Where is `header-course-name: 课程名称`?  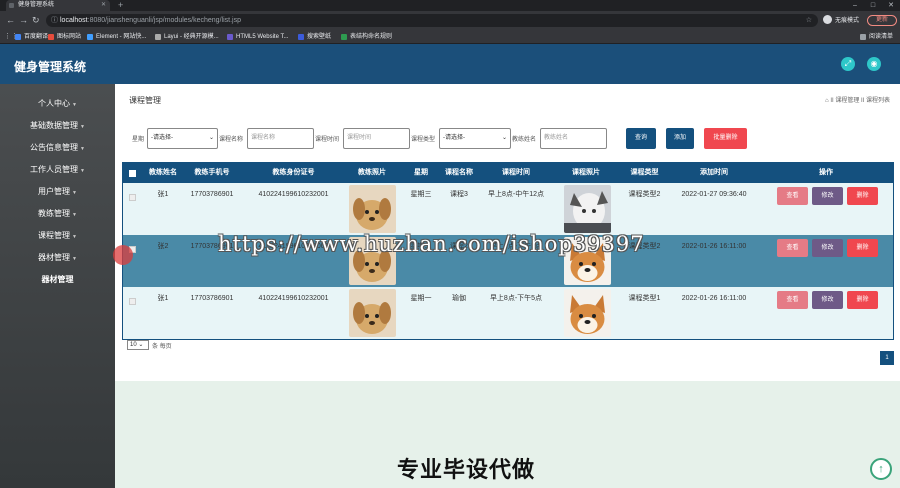 header-course-name: 课程名称 is located at coordinates (459, 172).